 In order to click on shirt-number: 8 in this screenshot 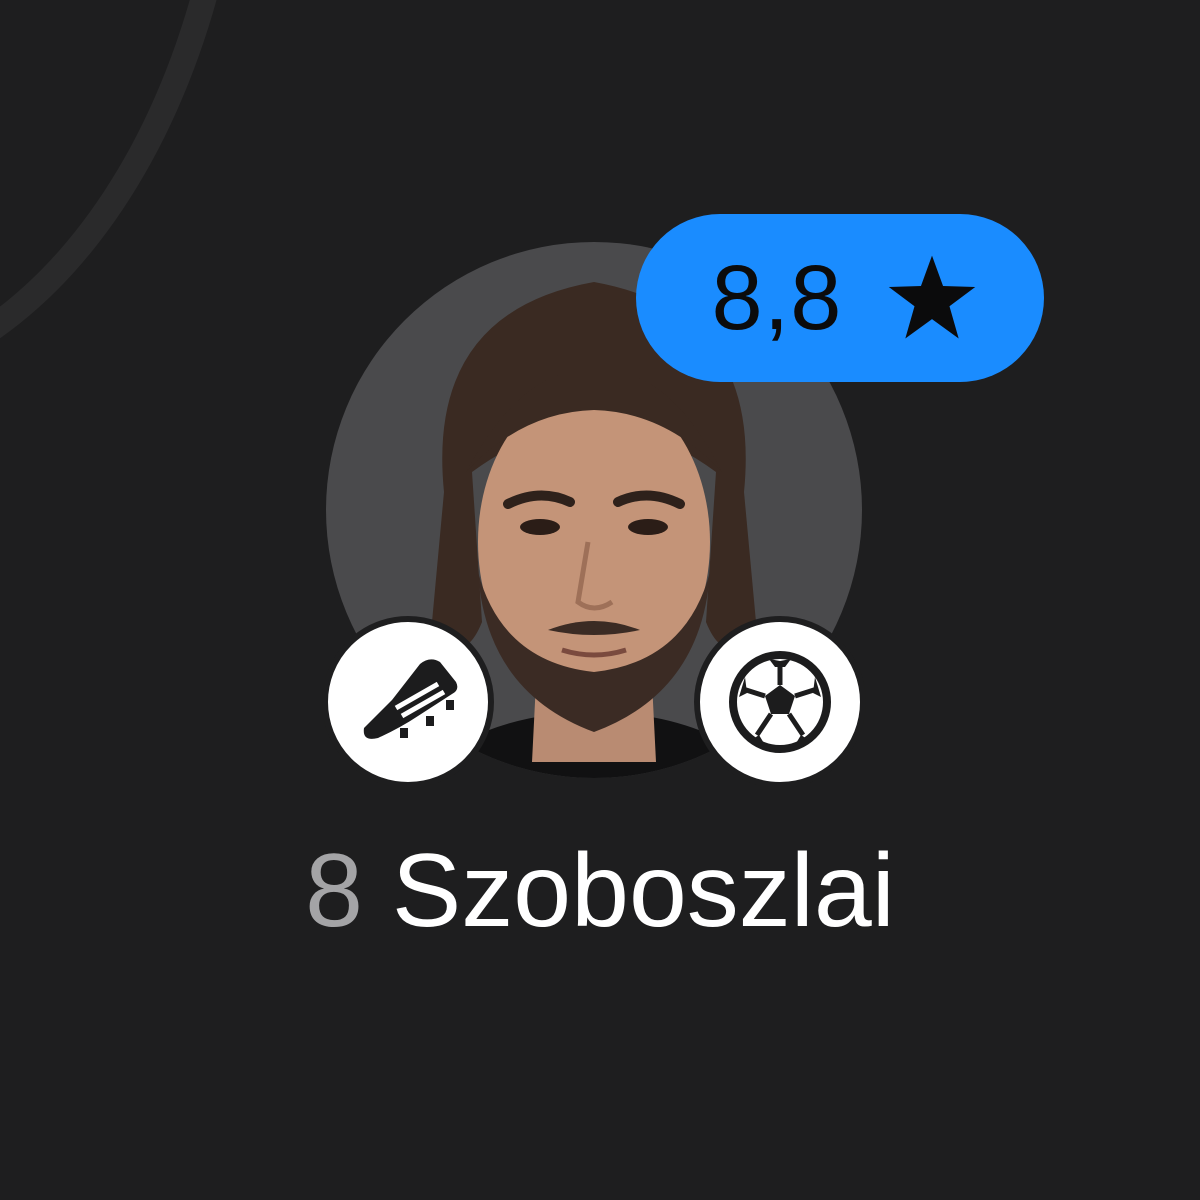, I will do `click(334, 891)`.